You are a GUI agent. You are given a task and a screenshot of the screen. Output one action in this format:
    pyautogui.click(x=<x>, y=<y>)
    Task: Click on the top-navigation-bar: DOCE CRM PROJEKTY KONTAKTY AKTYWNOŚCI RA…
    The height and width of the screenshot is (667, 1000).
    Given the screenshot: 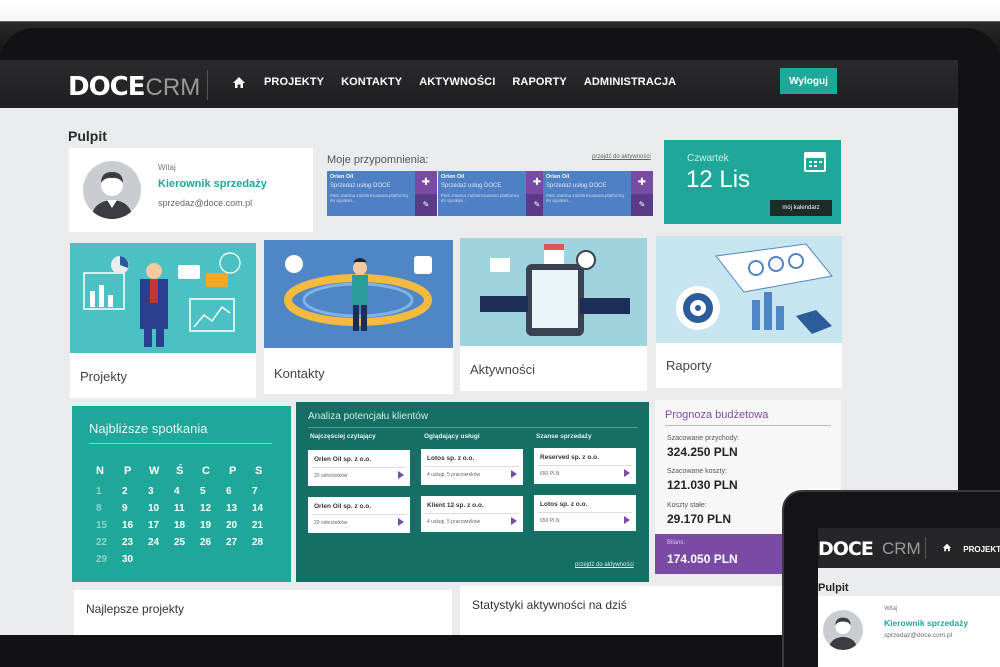 What is the action you would take?
    pyautogui.click(x=479, y=84)
    